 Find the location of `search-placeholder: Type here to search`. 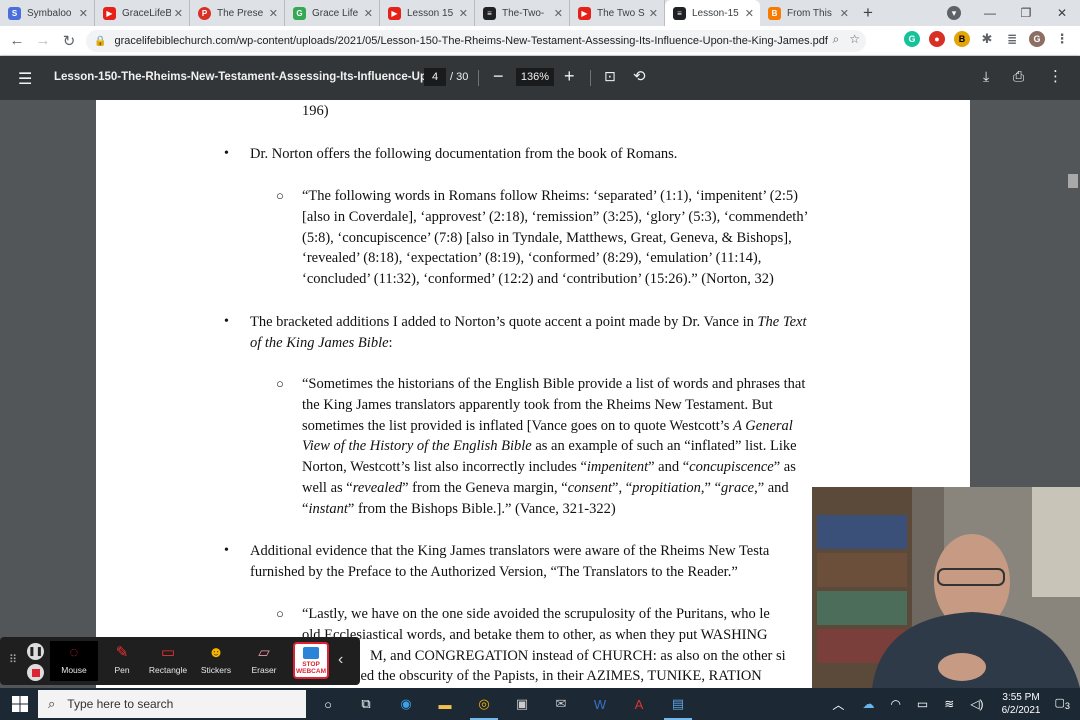

search-placeholder: Type here to search is located at coordinates (120, 704).